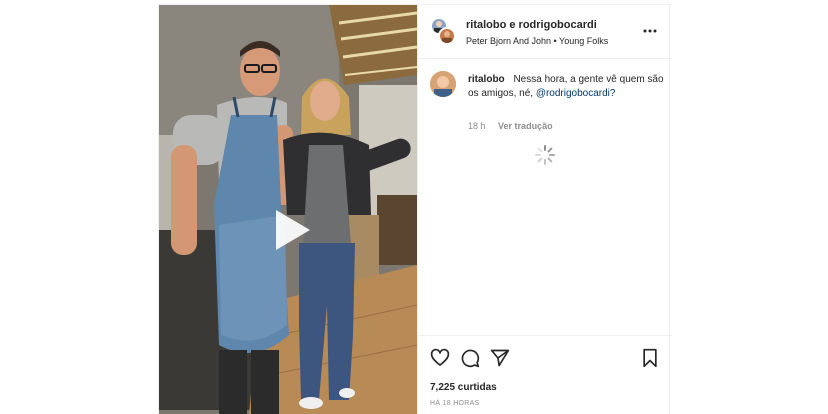 This screenshot has height=414, width=828. Describe the element at coordinates (443, 84) in the screenshot. I see `caption-avatar` at that location.